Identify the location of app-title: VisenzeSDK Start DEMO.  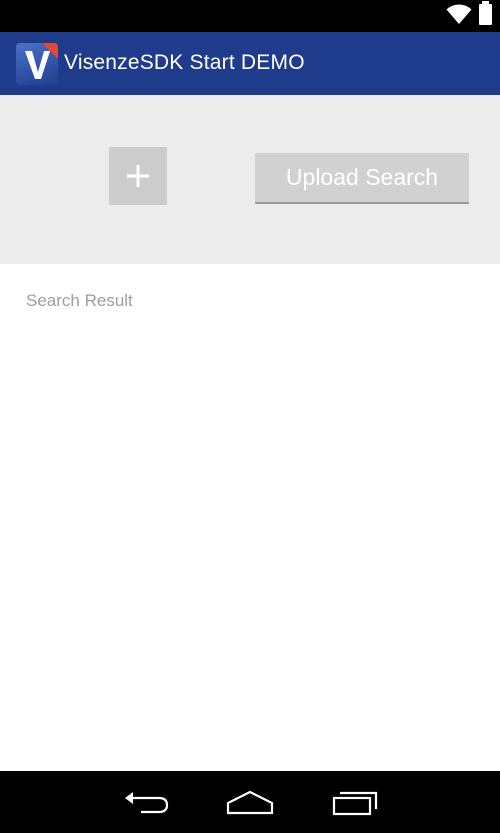
(184, 62).